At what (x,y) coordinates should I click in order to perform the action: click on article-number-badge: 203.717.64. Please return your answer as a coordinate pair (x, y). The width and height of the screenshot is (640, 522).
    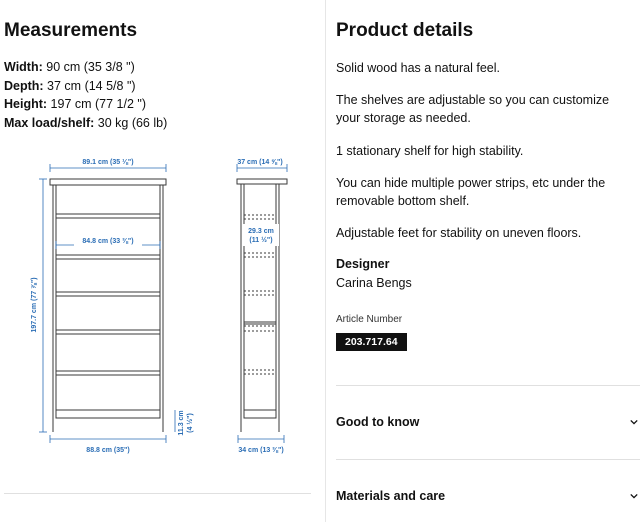
    Looking at the image, I should click on (371, 342).